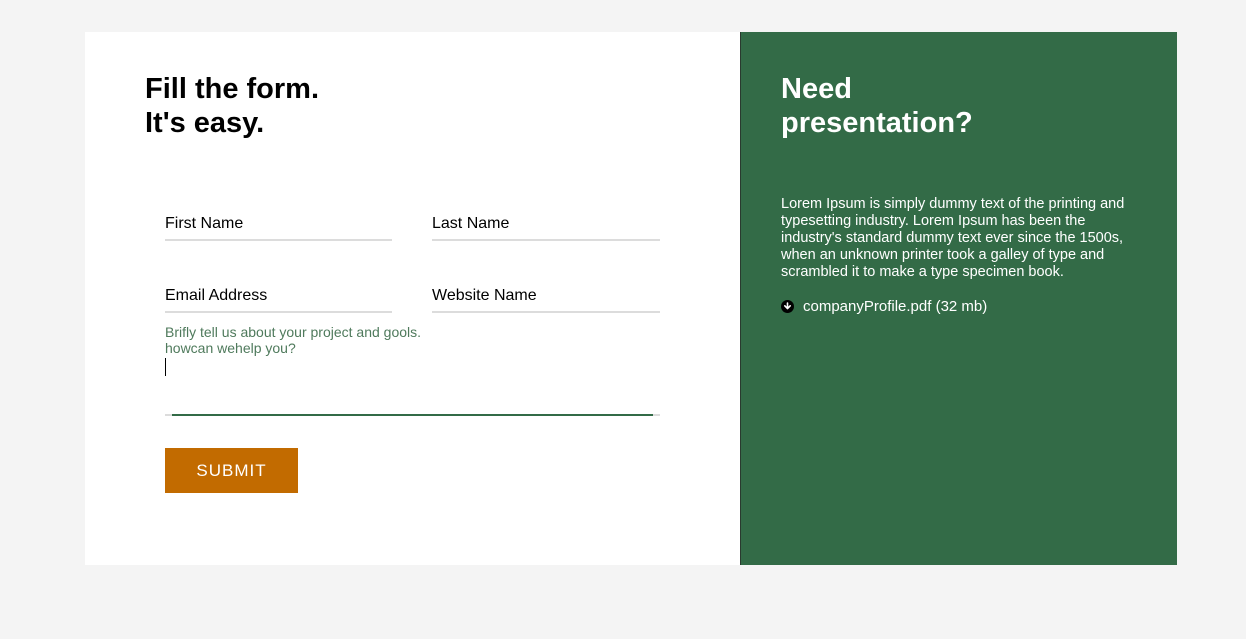 This screenshot has height=639, width=1246. Describe the element at coordinates (205, 123) in the screenshot. I see `form-title-line-2: It's easy.` at that location.